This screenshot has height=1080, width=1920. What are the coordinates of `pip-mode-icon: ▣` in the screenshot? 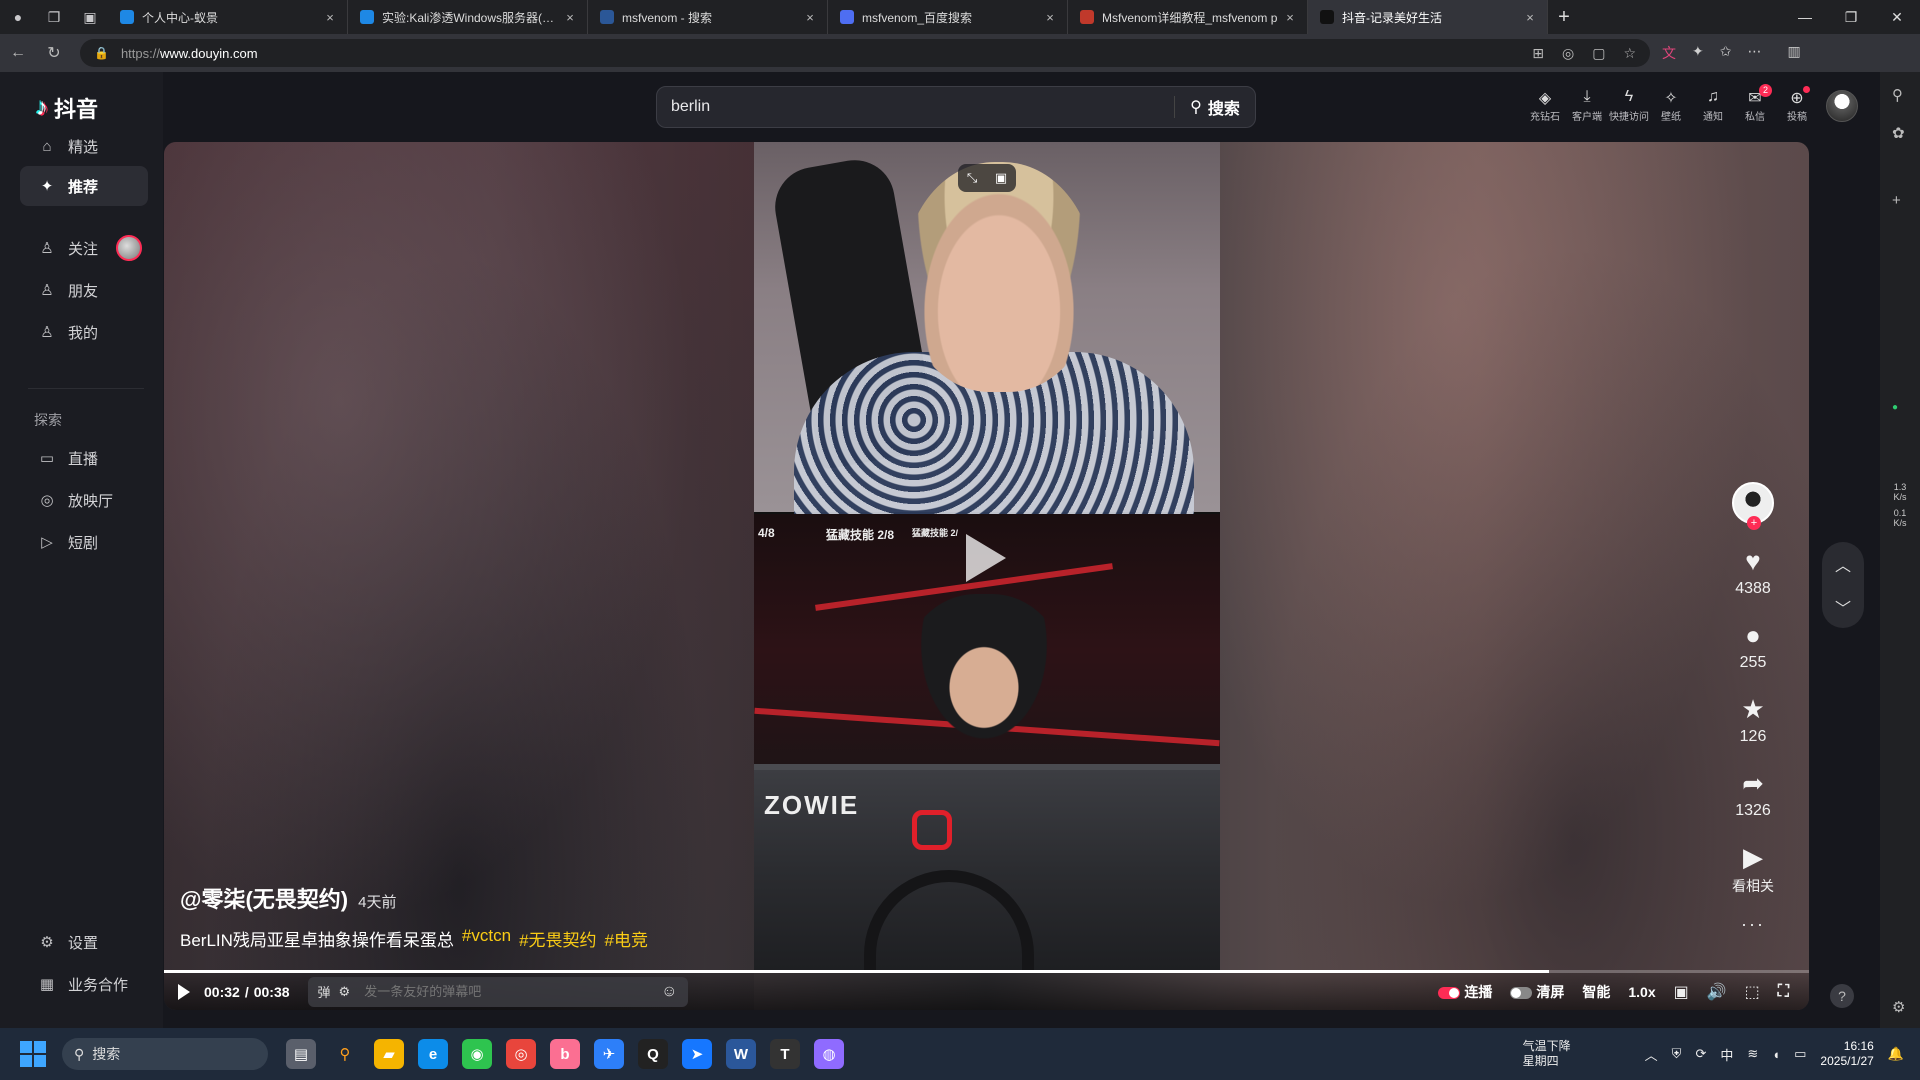 It's located at (1681, 992).